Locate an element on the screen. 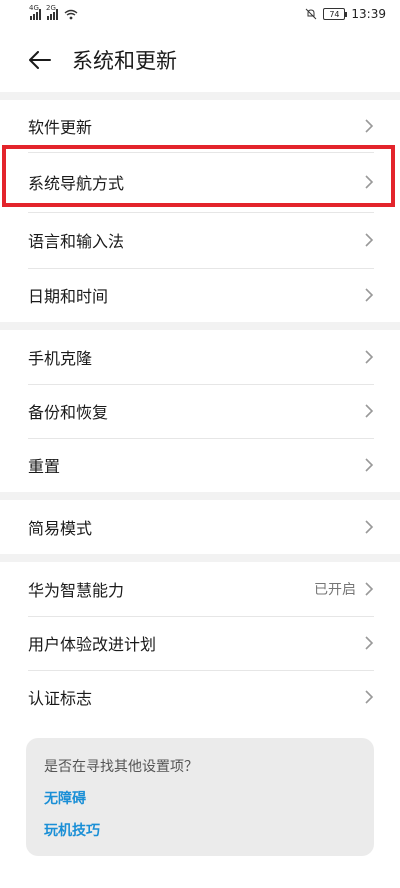  clock: 13:39 is located at coordinates (368, 14).